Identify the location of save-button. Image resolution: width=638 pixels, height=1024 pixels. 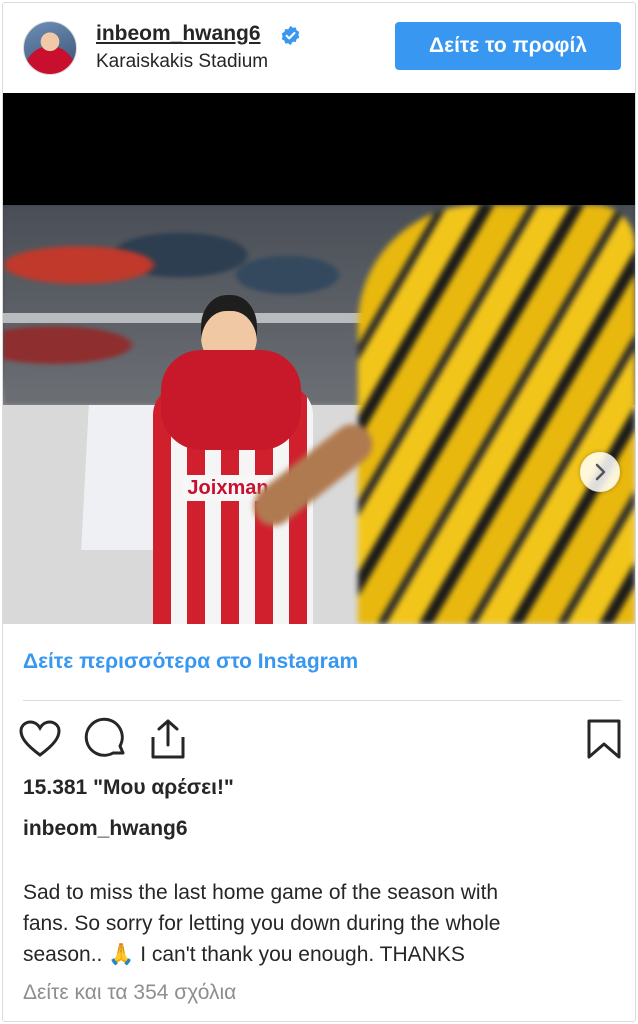
(604, 739).